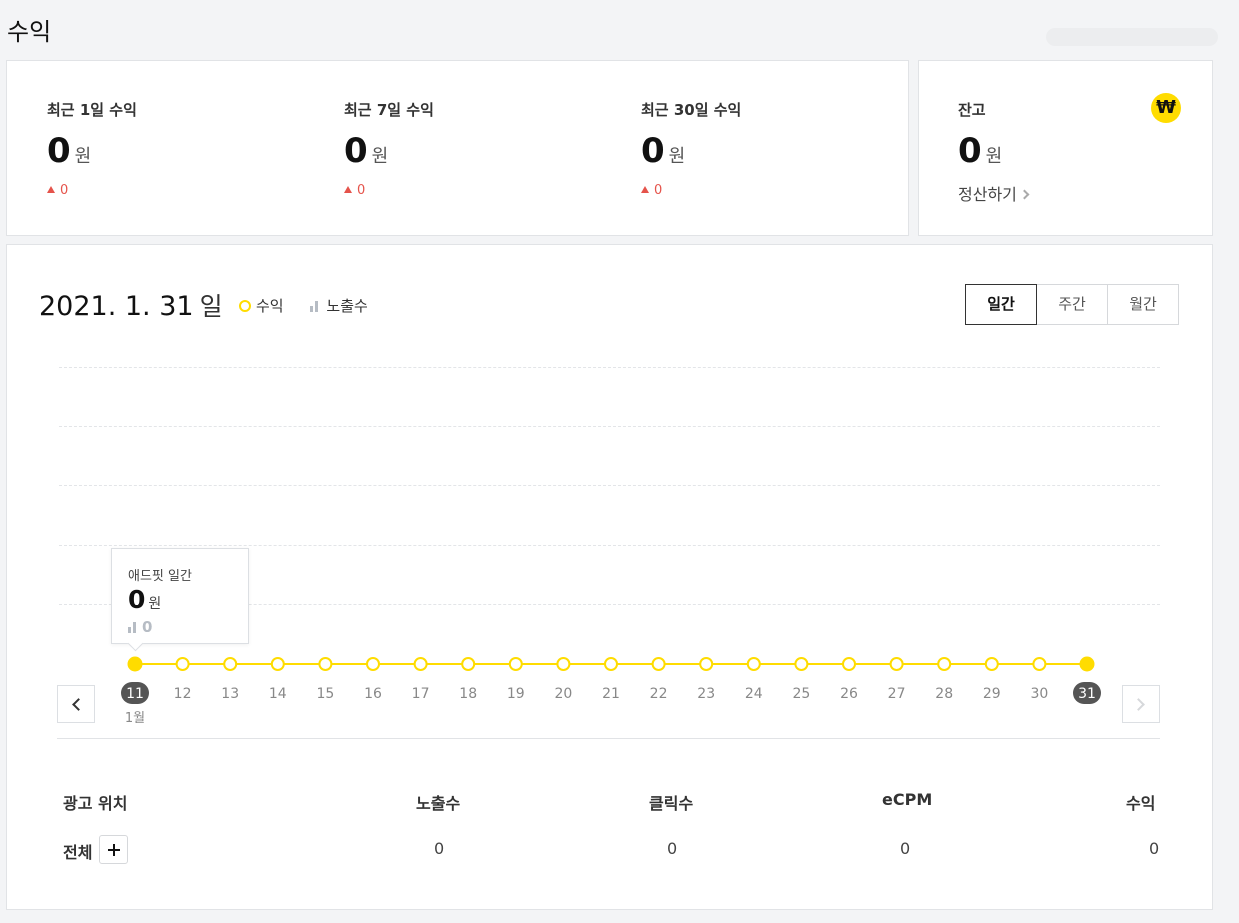 The width and height of the screenshot is (1239, 923). I want to click on chart-divider, so click(608, 738).